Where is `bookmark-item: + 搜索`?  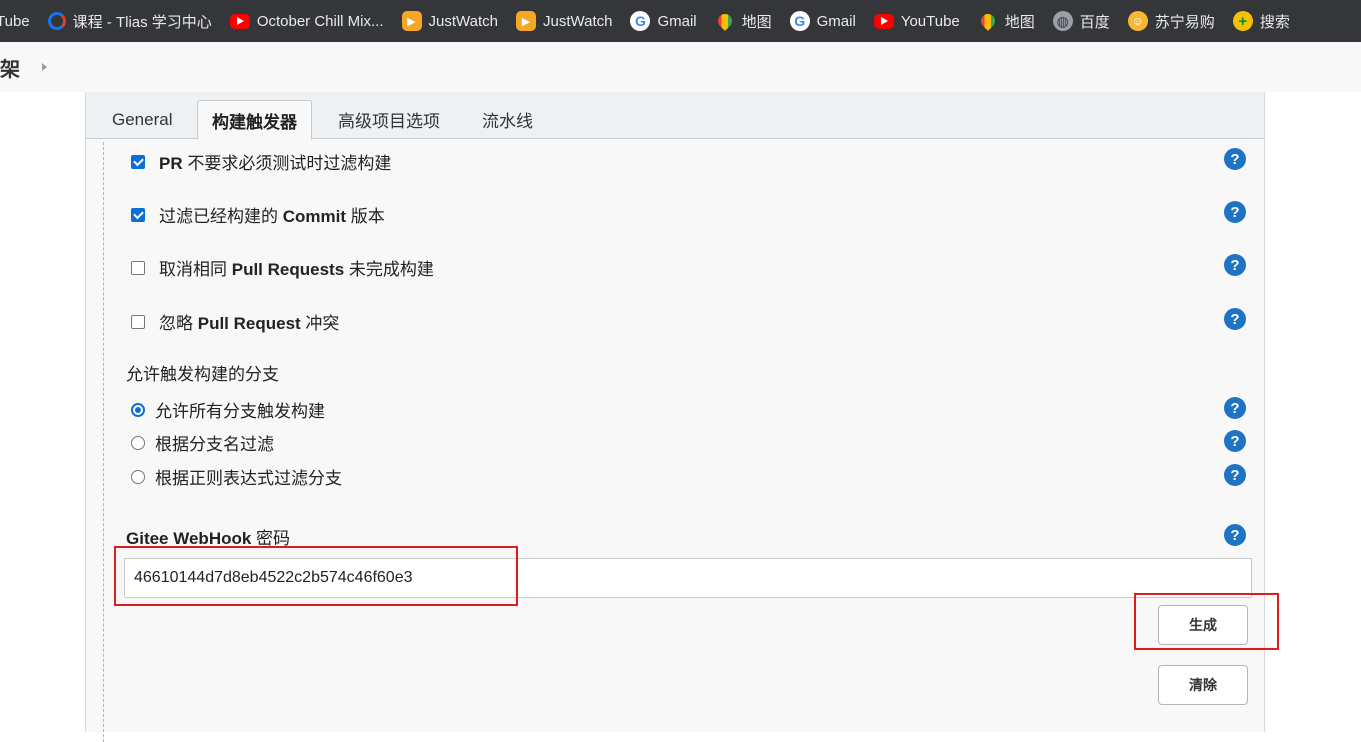 bookmark-item: + 搜索 is located at coordinates (1261, 21).